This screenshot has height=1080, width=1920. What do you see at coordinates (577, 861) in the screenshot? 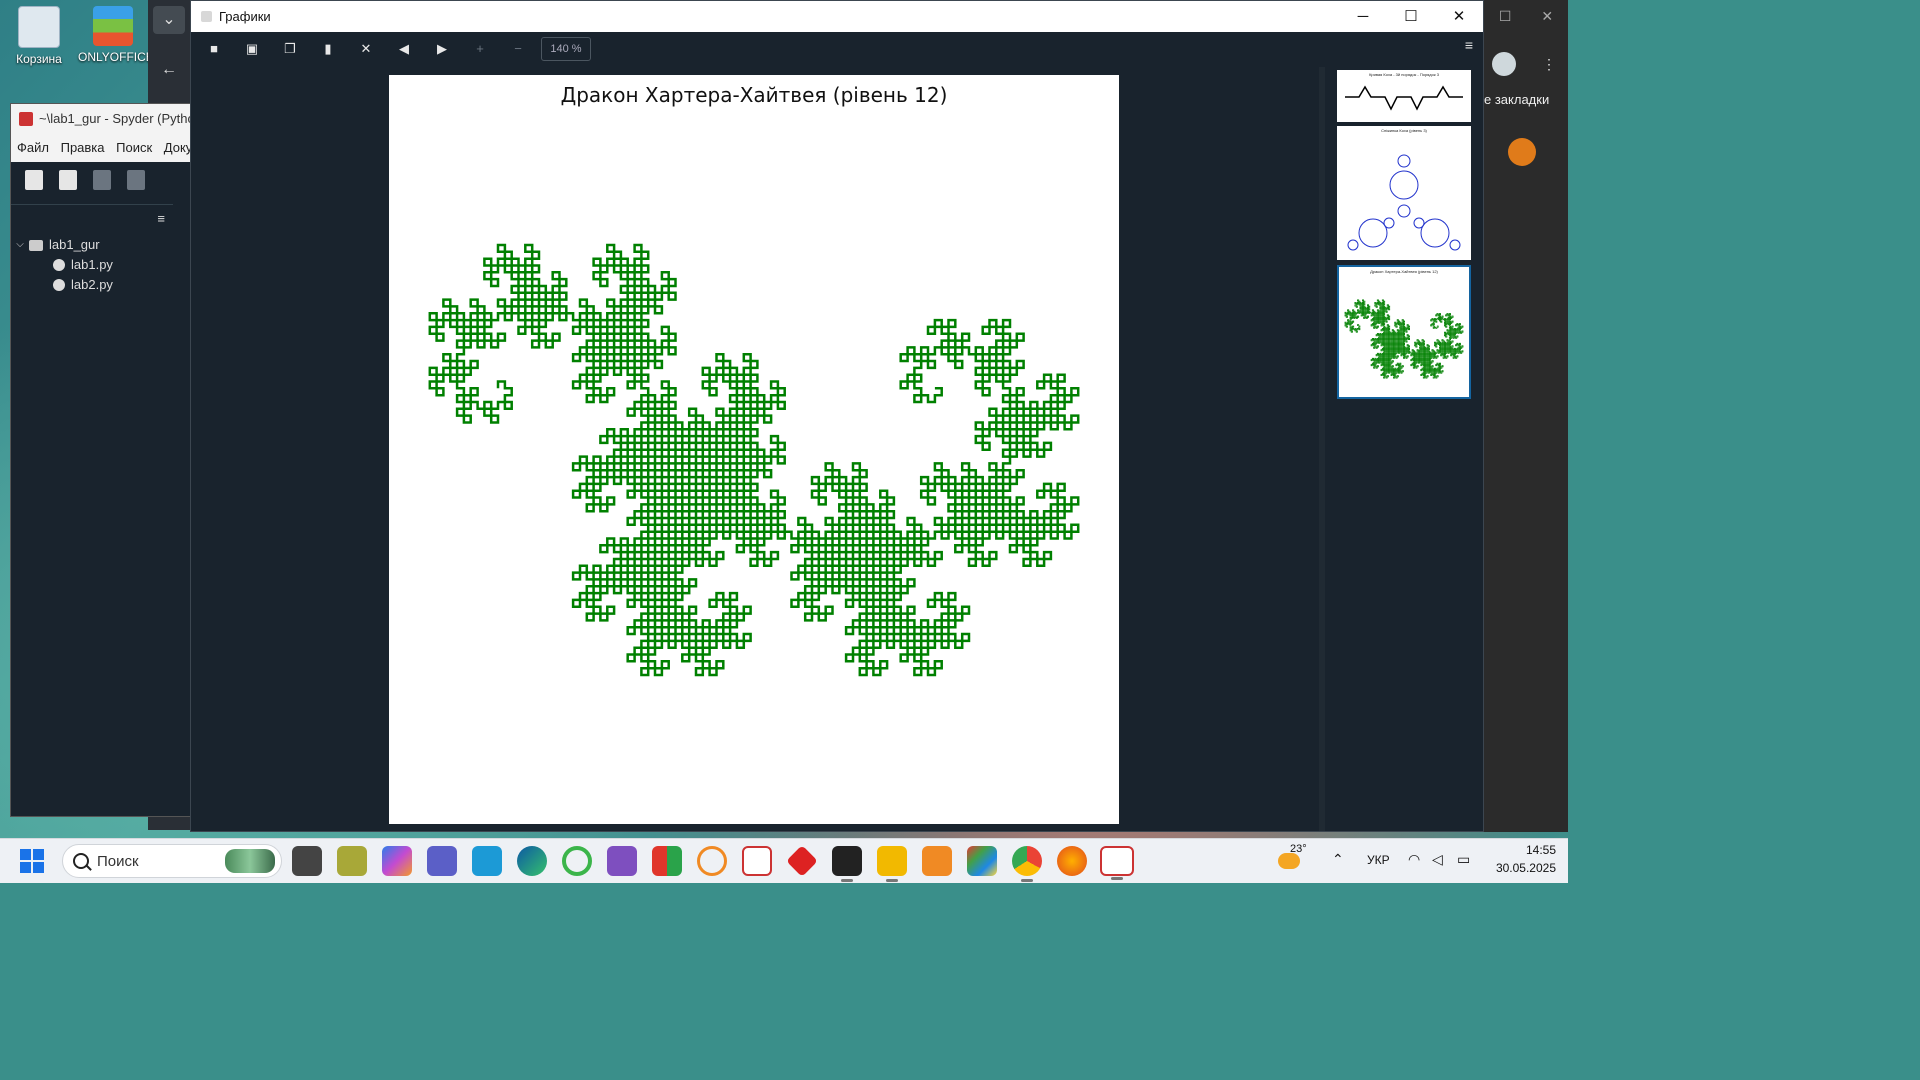
I see `ring-app-icon` at bounding box center [577, 861].